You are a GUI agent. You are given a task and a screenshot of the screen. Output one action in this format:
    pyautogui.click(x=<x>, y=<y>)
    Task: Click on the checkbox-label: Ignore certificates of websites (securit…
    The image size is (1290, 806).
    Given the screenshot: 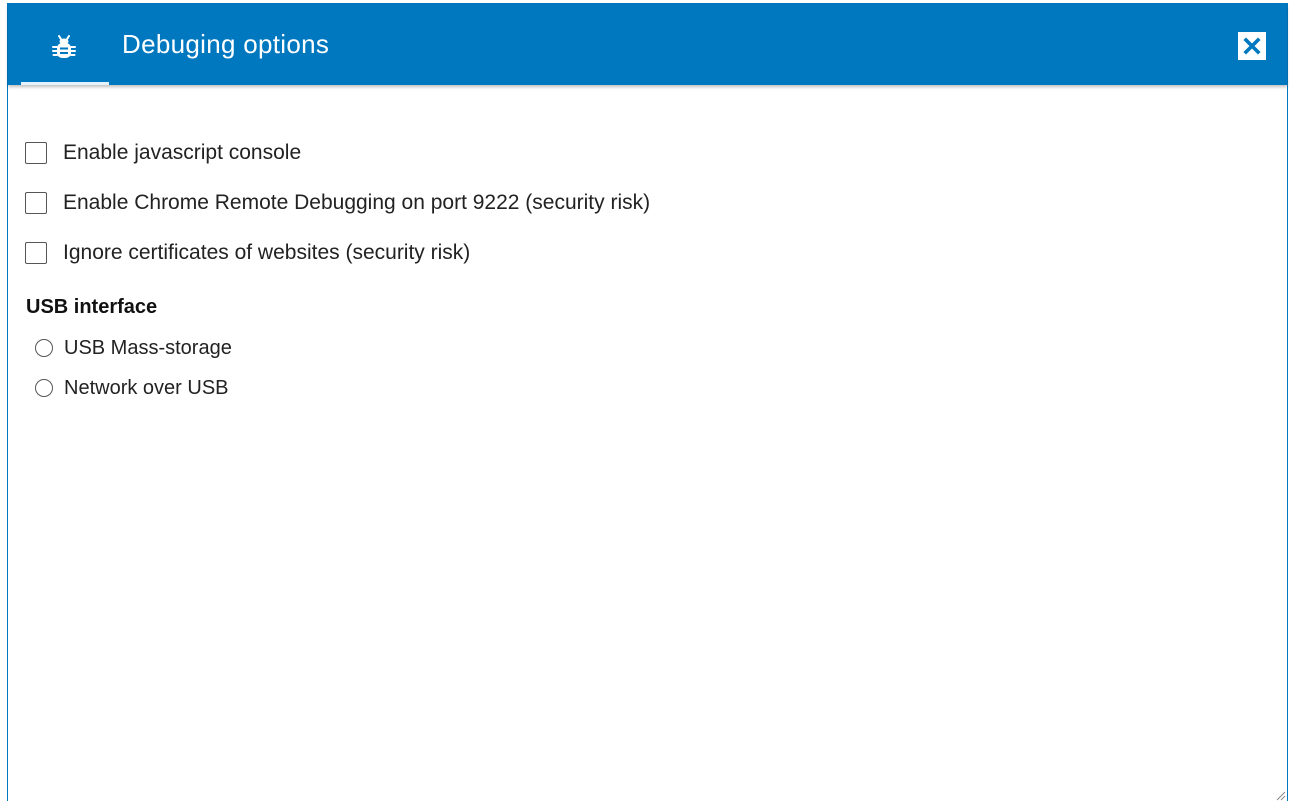 What is the action you would take?
    pyautogui.click(x=267, y=252)
    